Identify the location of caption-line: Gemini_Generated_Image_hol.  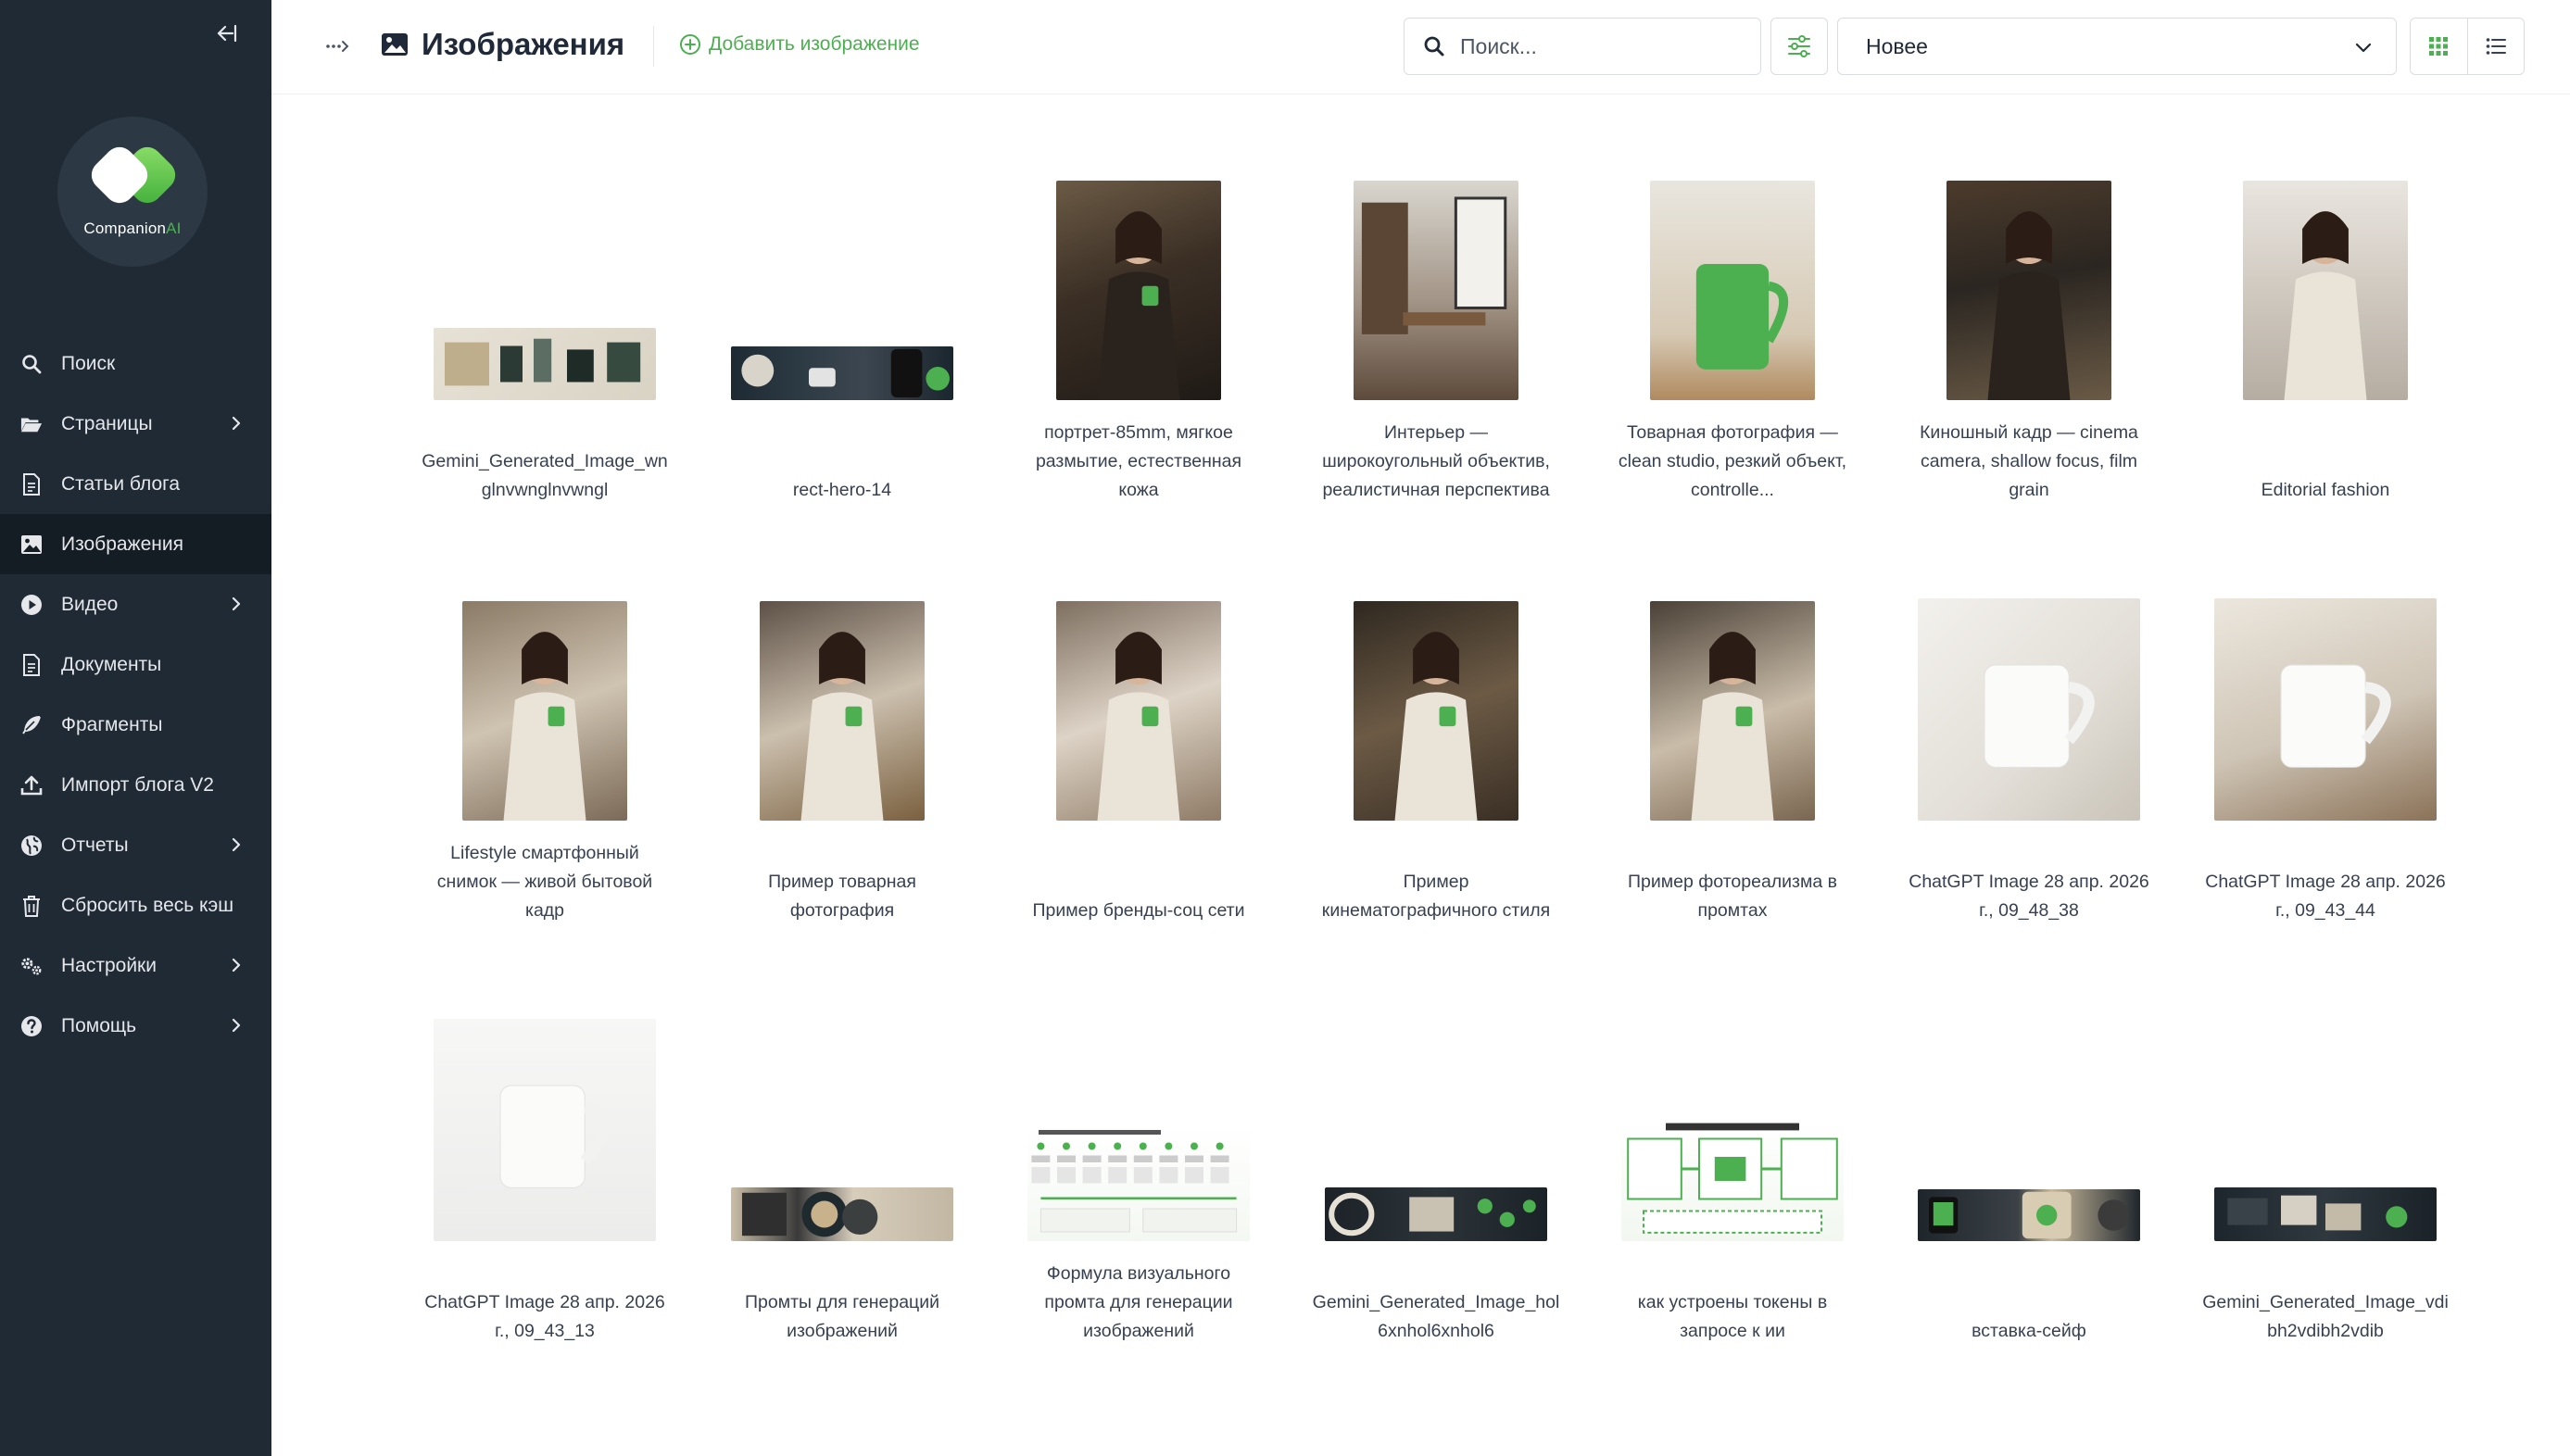
(1436, 1302).